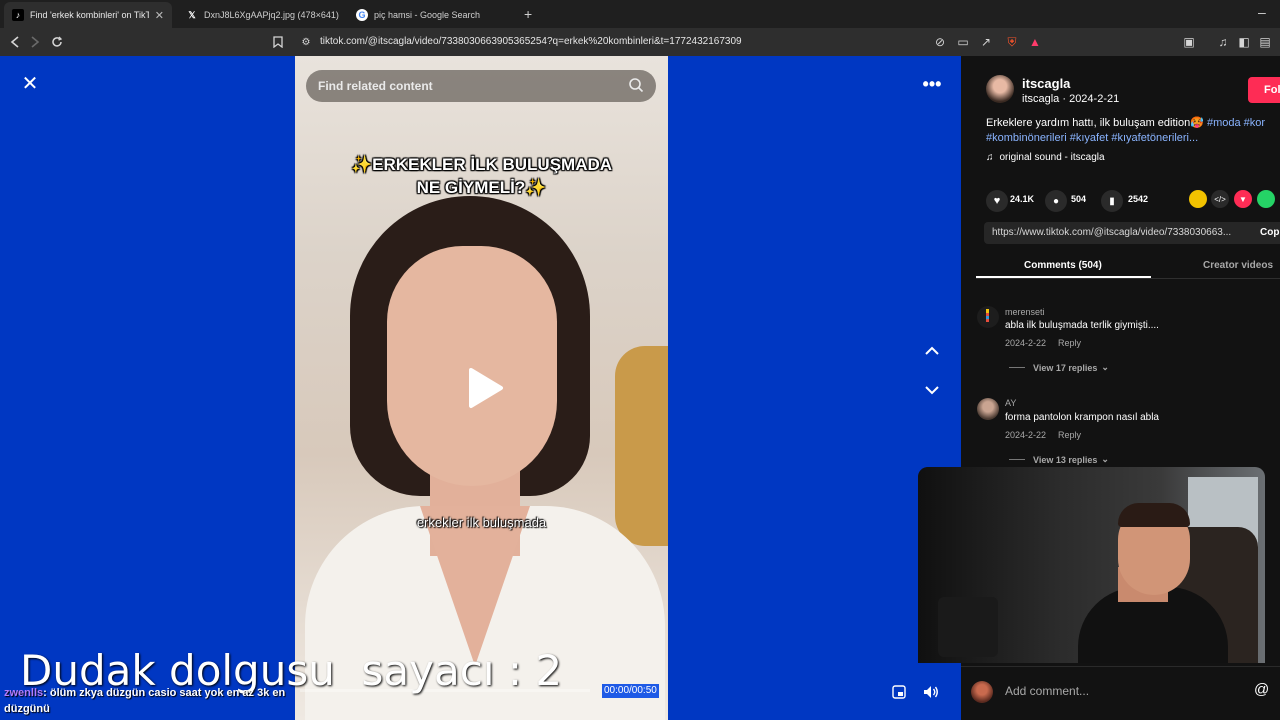 The image size is (1280, 720). I want to click on sound-link: ♫ original sound - itscagla, so click(1045, 157).